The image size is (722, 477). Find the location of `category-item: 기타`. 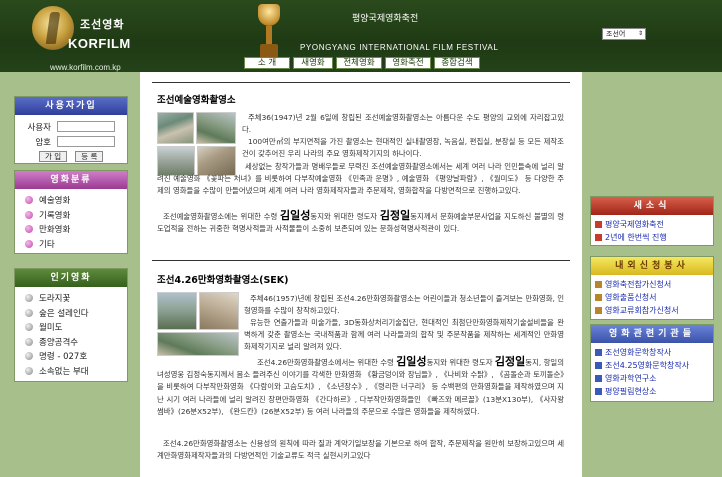

category-item: 기타 is located at coordinates (71, 244).